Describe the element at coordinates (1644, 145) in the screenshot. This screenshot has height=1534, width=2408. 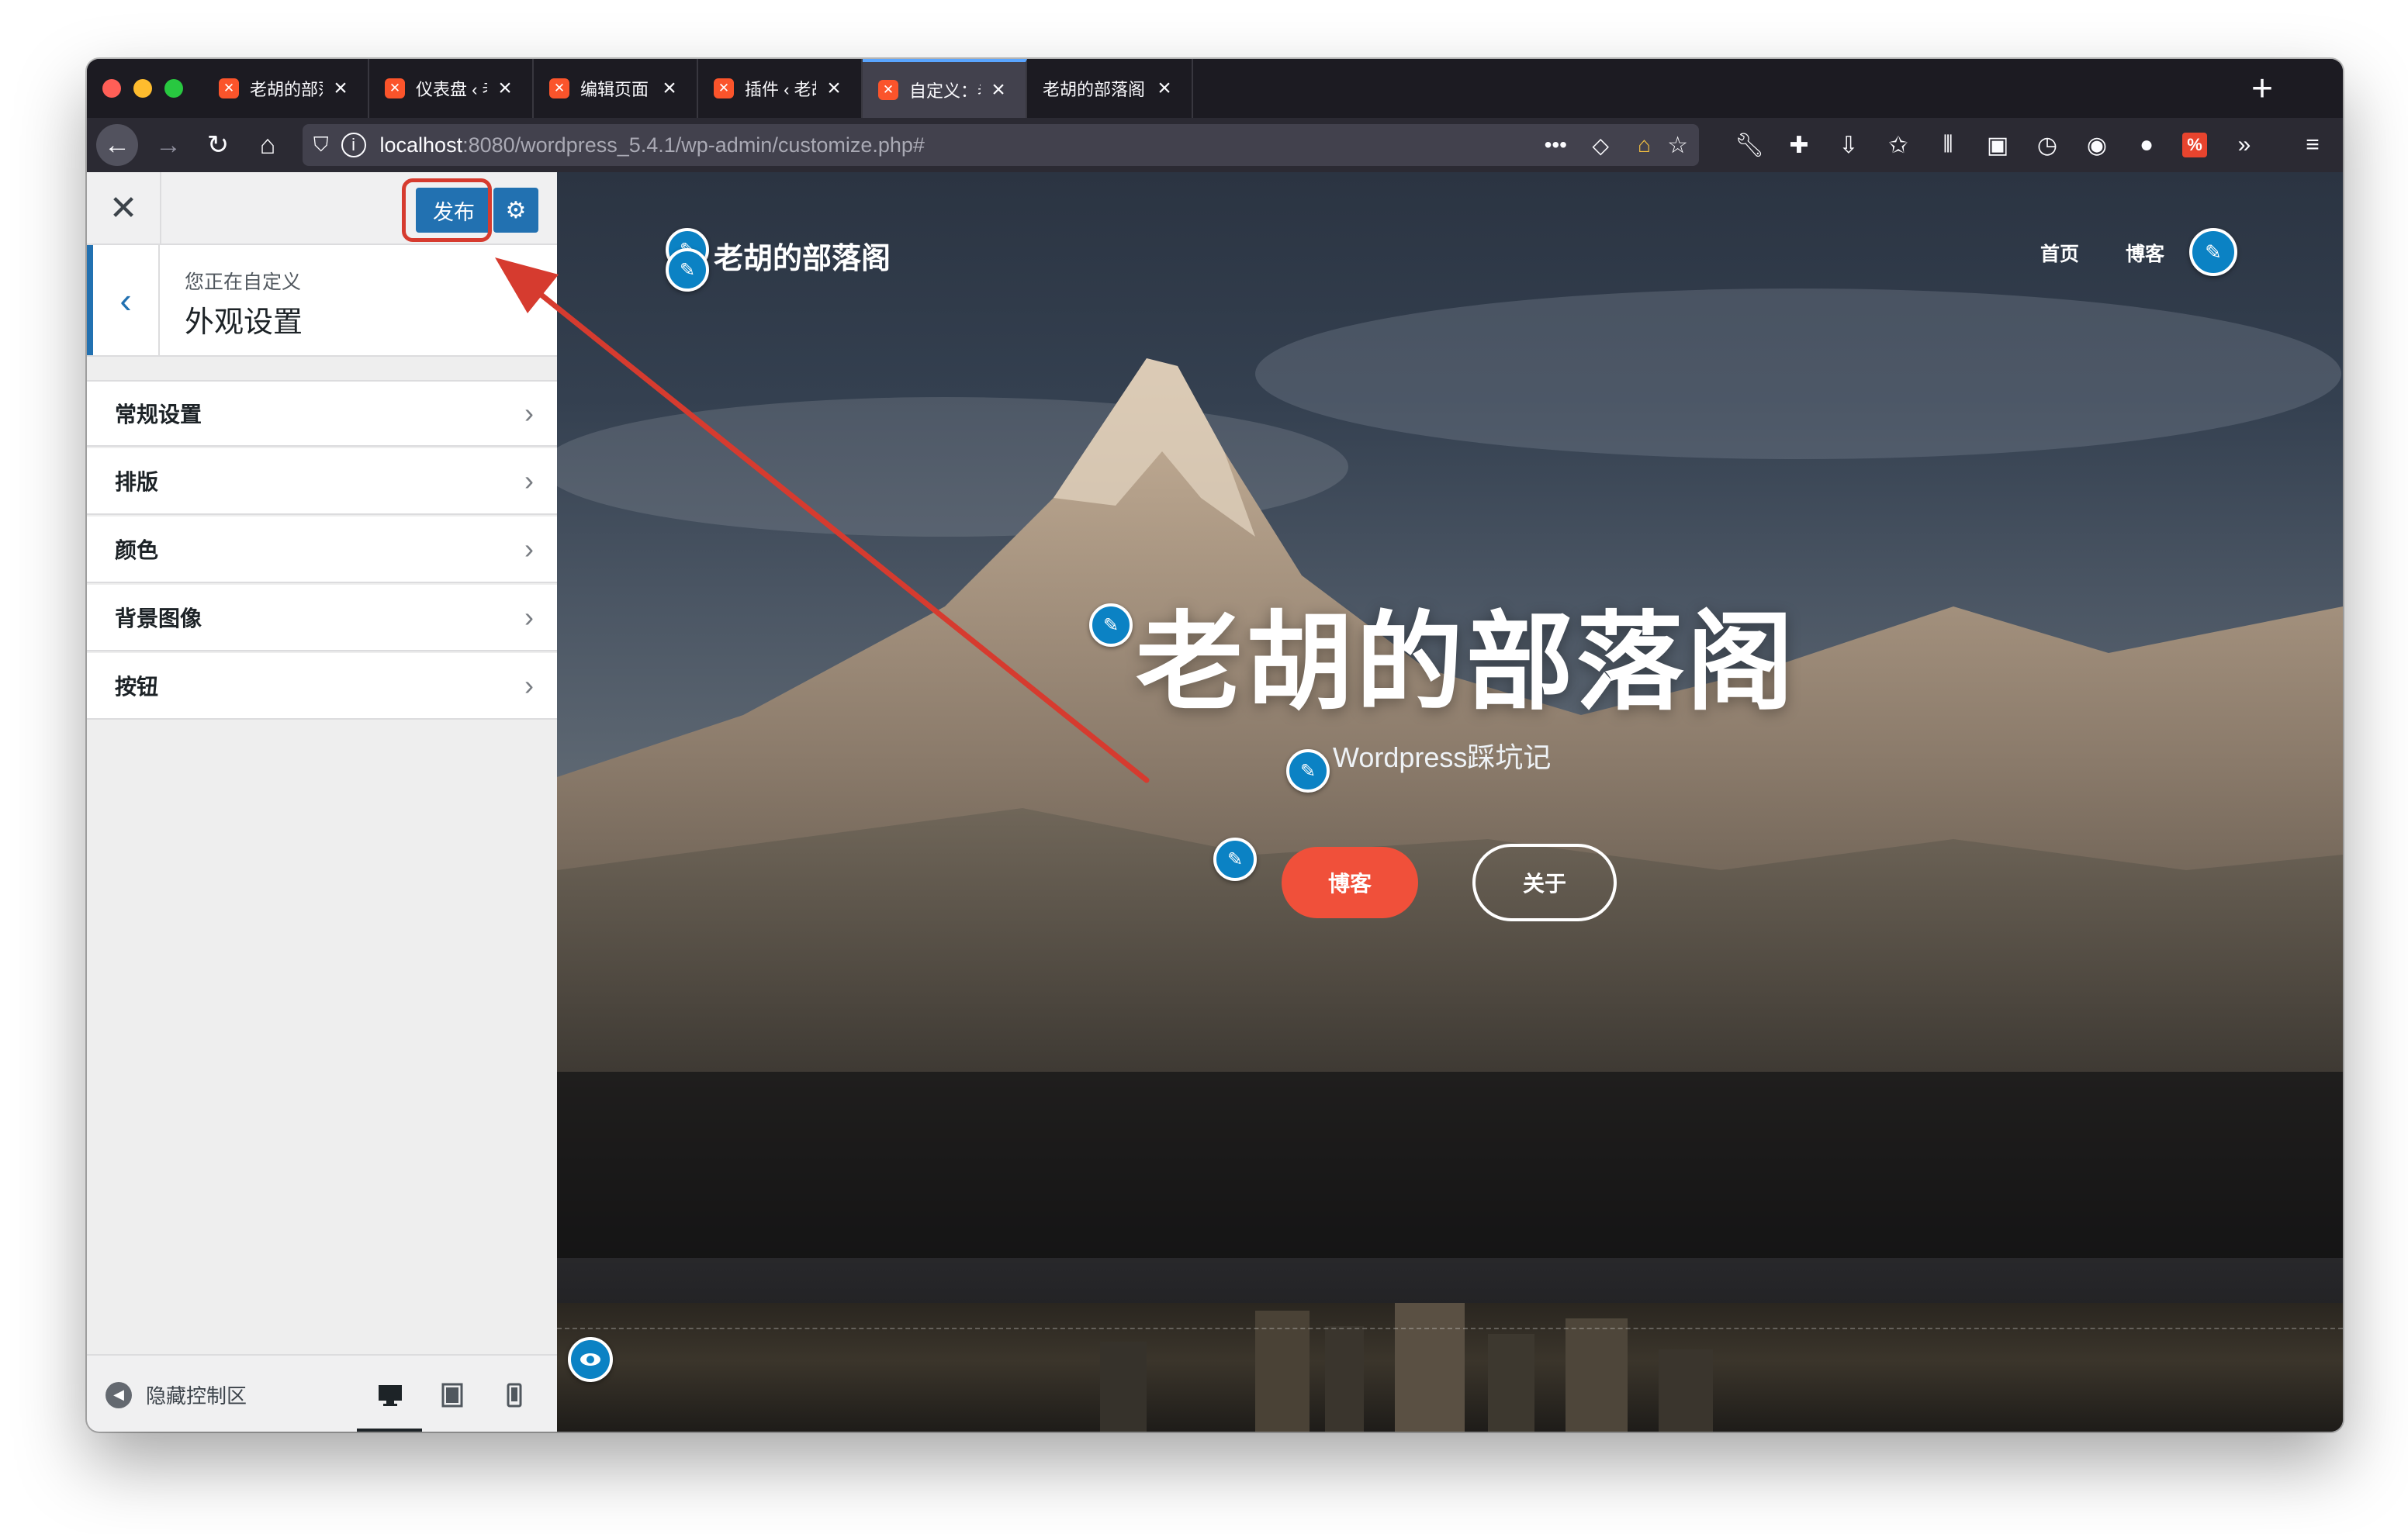
I see `home-extension-icon: ⌂` at that location.